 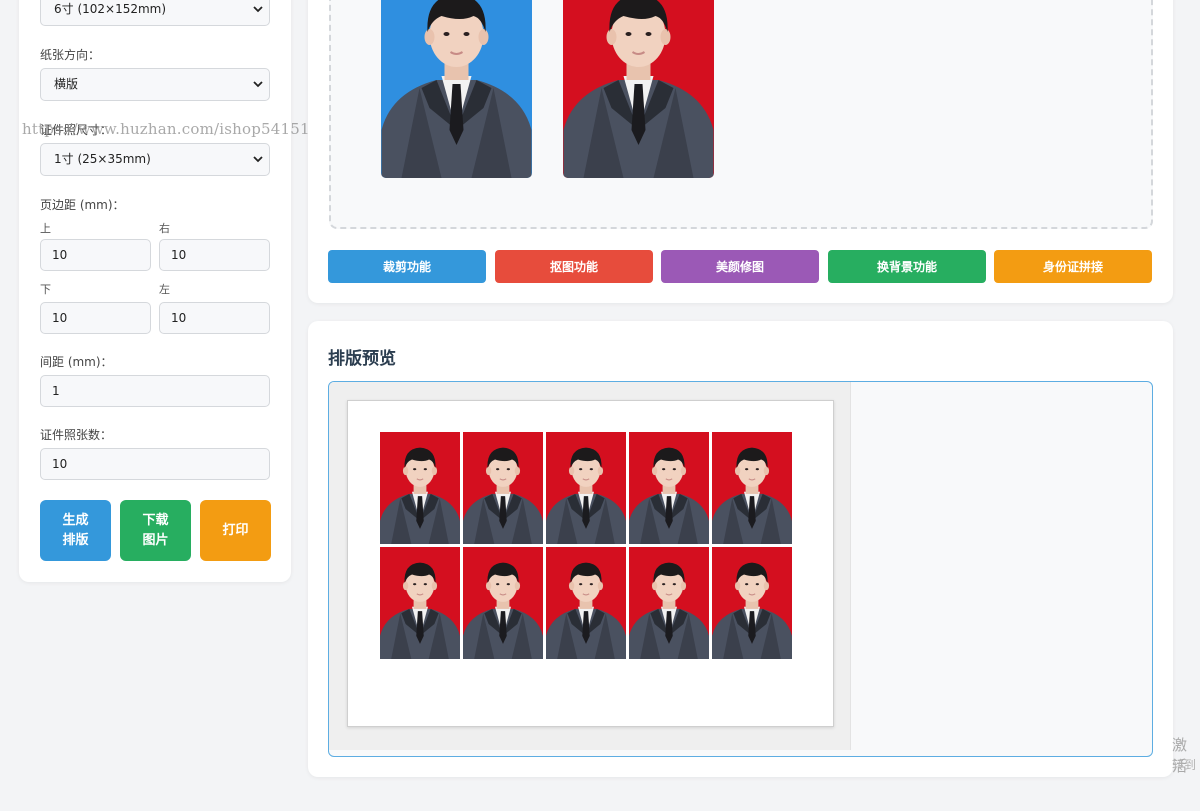 What do you see at coordinates (155, 391) in the screenshot?
I see `spacing-input: 1` at bounding box center [155, 391].